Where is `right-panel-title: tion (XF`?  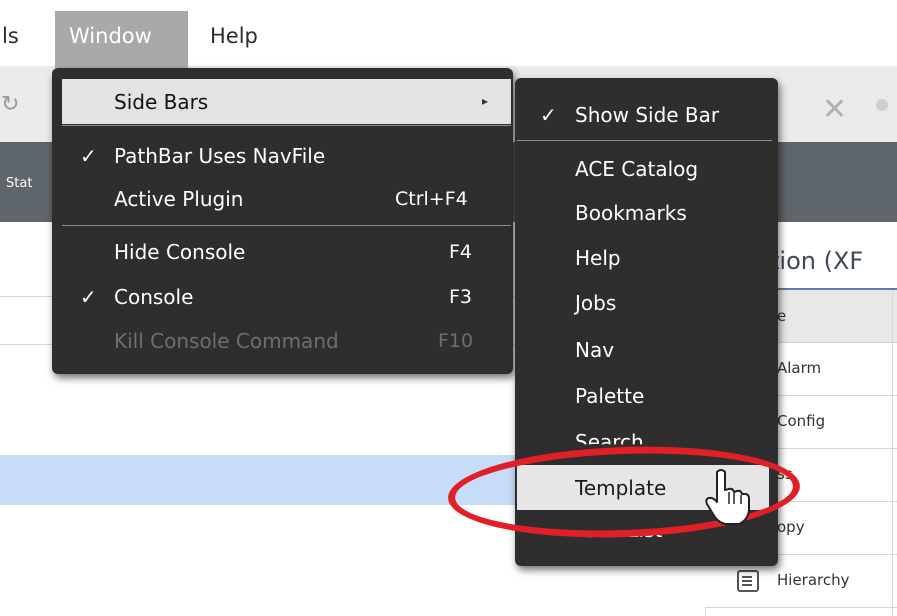 right-panel-title: tion (XF is located at coordinates (817, 261).